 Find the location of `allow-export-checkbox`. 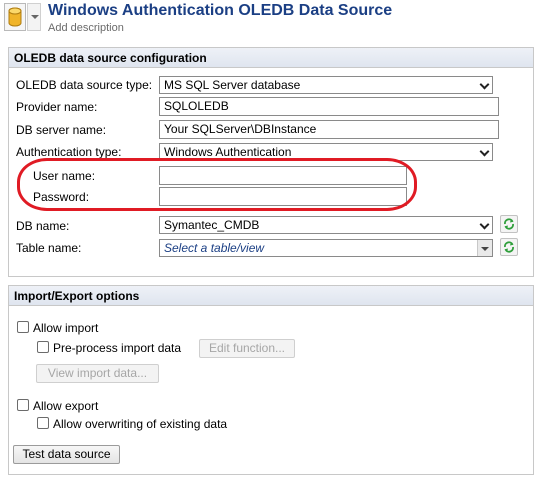

allow-export-checkbox is located at coordinates (23, 405).